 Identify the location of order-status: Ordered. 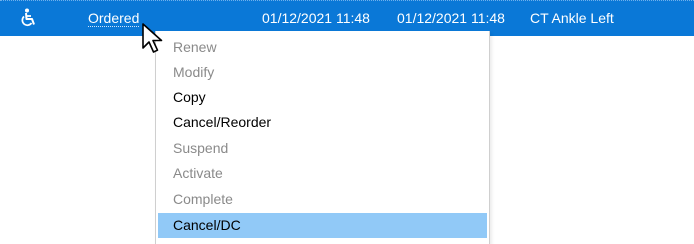
(114, 18).